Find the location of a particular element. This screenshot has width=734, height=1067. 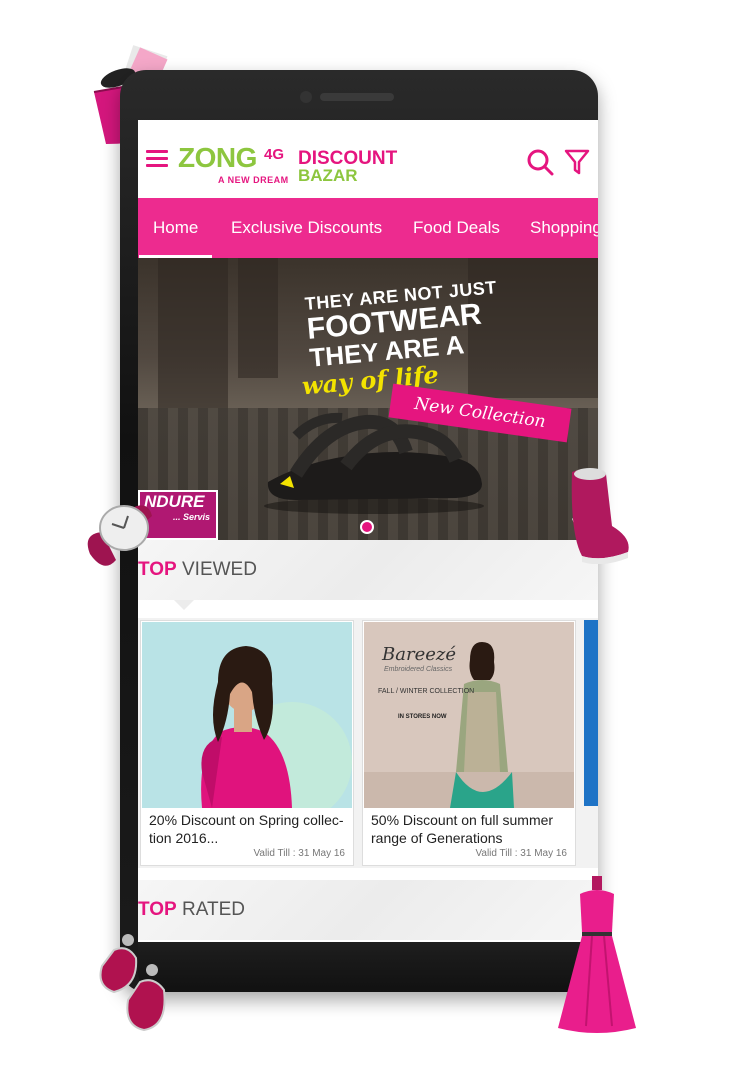

watch-icon is located at coordinates (119, 535).